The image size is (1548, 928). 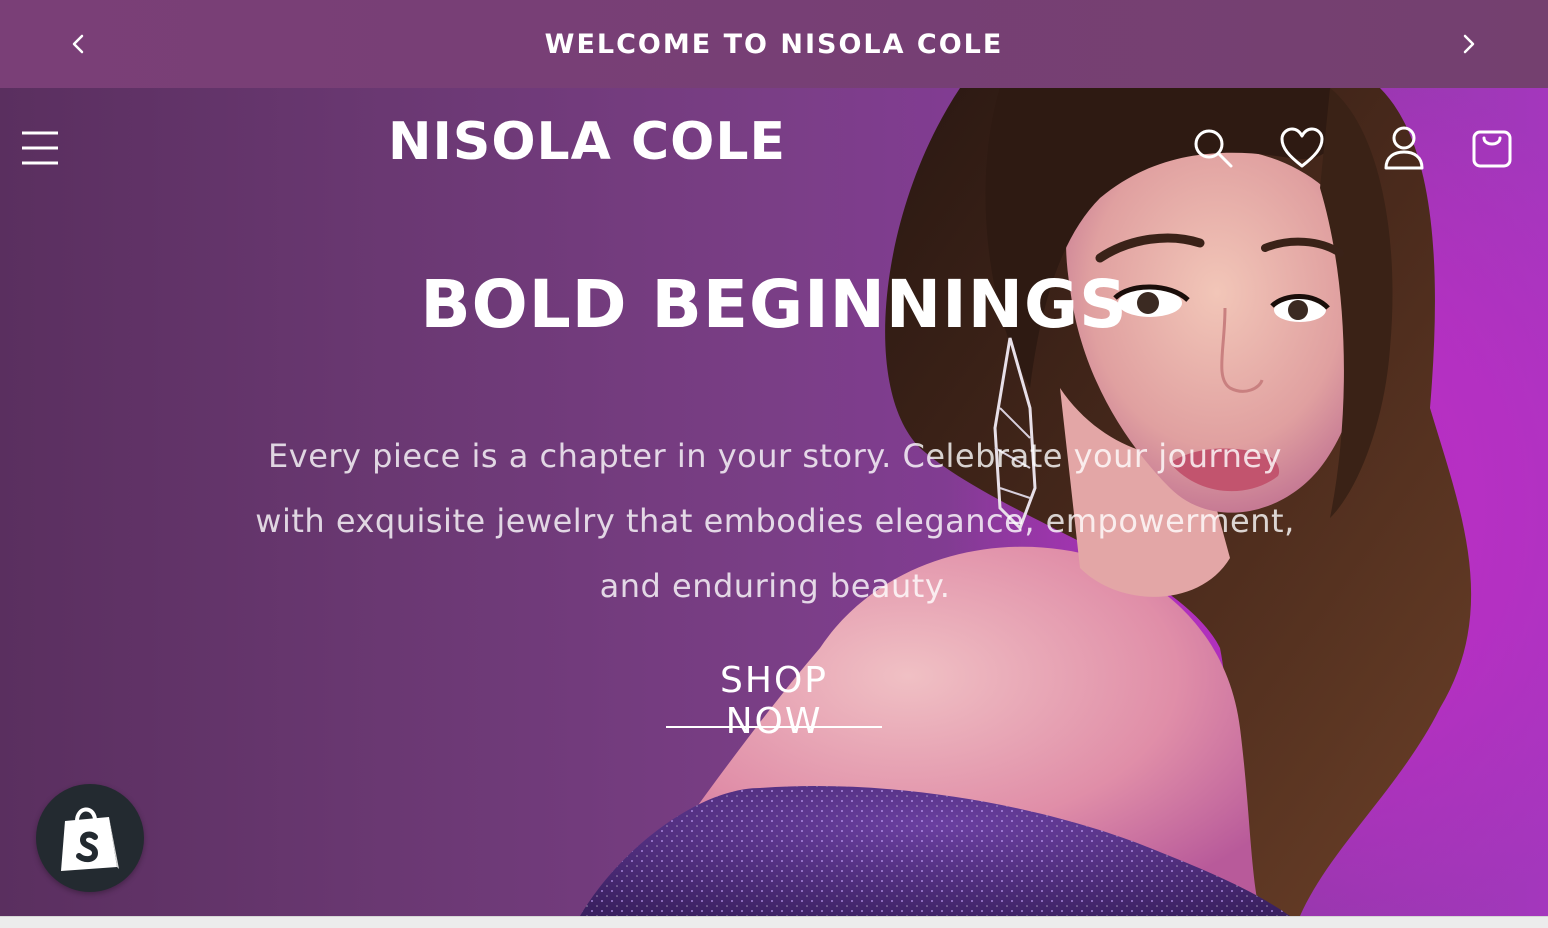 I want to click on menu-icon, so click(x=40, y=148).